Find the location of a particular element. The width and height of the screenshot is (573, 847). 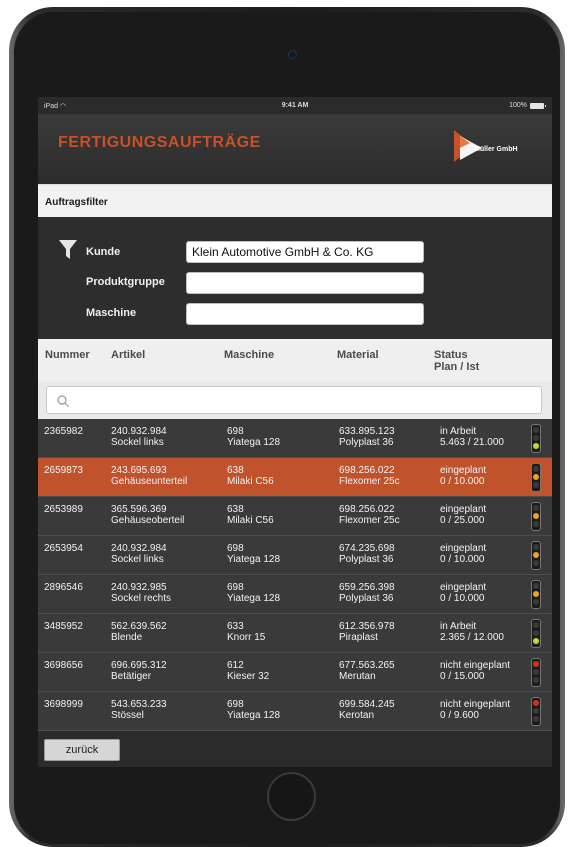

cell-order-number-primary: 2653954 is located at coordinates (63, 548).